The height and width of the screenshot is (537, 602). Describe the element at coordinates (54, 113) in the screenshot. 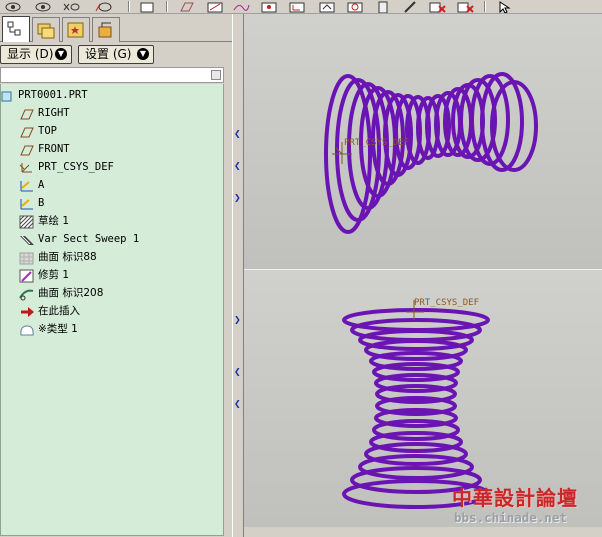

I see `tree-item-label: RIGHT` at that location.